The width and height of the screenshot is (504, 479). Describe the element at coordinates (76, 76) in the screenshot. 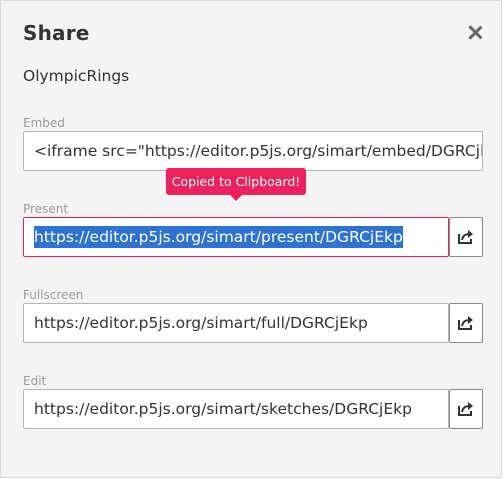

I see `sketch-name: OlympicRings` at that location.